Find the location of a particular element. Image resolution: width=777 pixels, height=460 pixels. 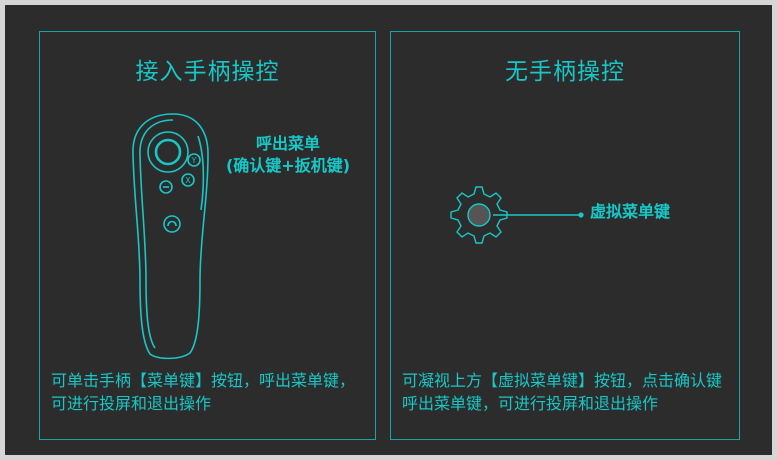

menu-callout-line2: (确认键+扳机键) is located at coordinates (288, 165).